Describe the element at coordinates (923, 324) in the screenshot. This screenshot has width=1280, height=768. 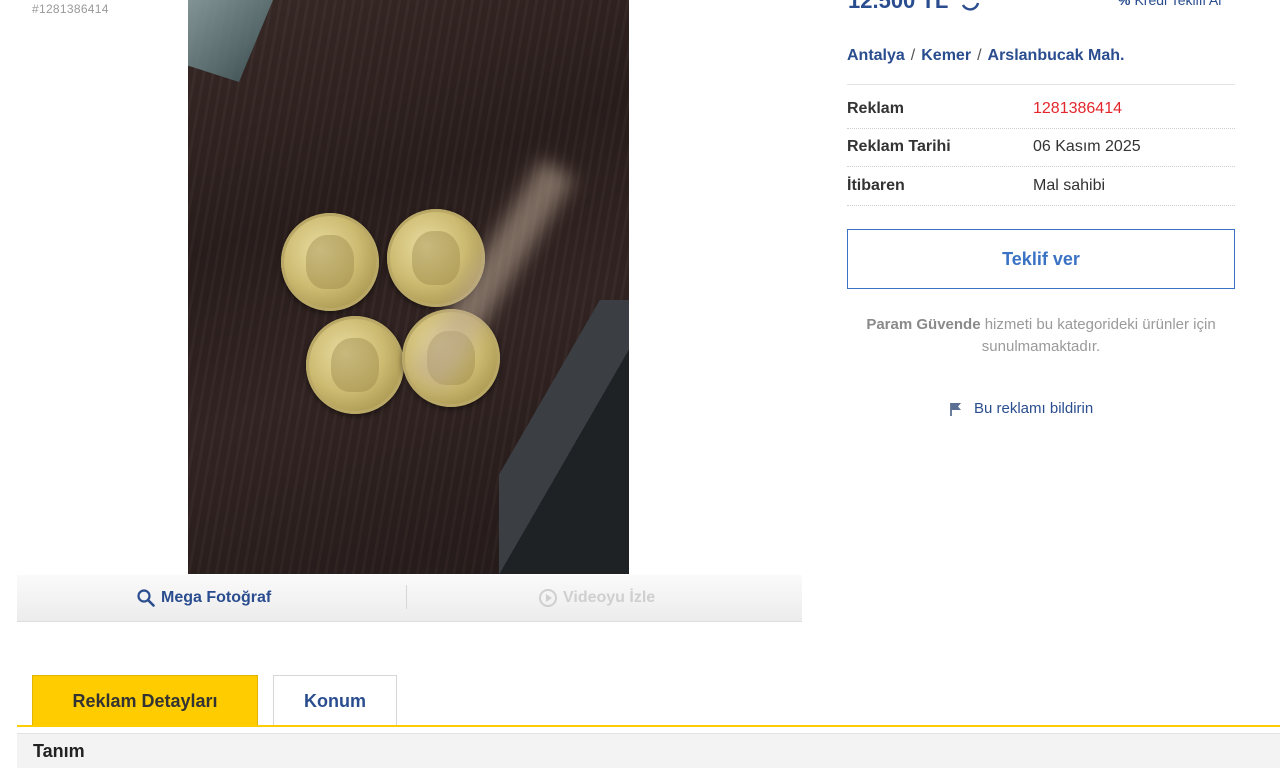
I see `secure-payment-name: Param Güvende` at that location.